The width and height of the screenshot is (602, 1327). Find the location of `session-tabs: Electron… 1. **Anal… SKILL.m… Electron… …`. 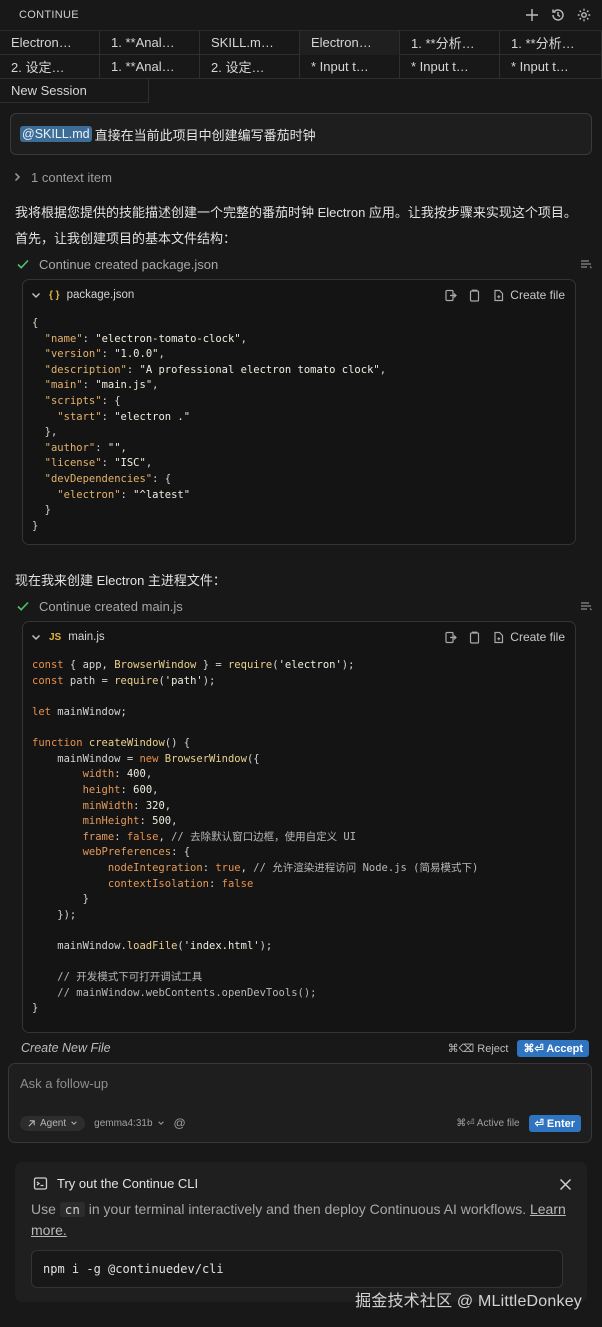

session-tabs: Electron… 1. **Anal… SKILL.m… Electron… … is located at coordinates (301, 66).